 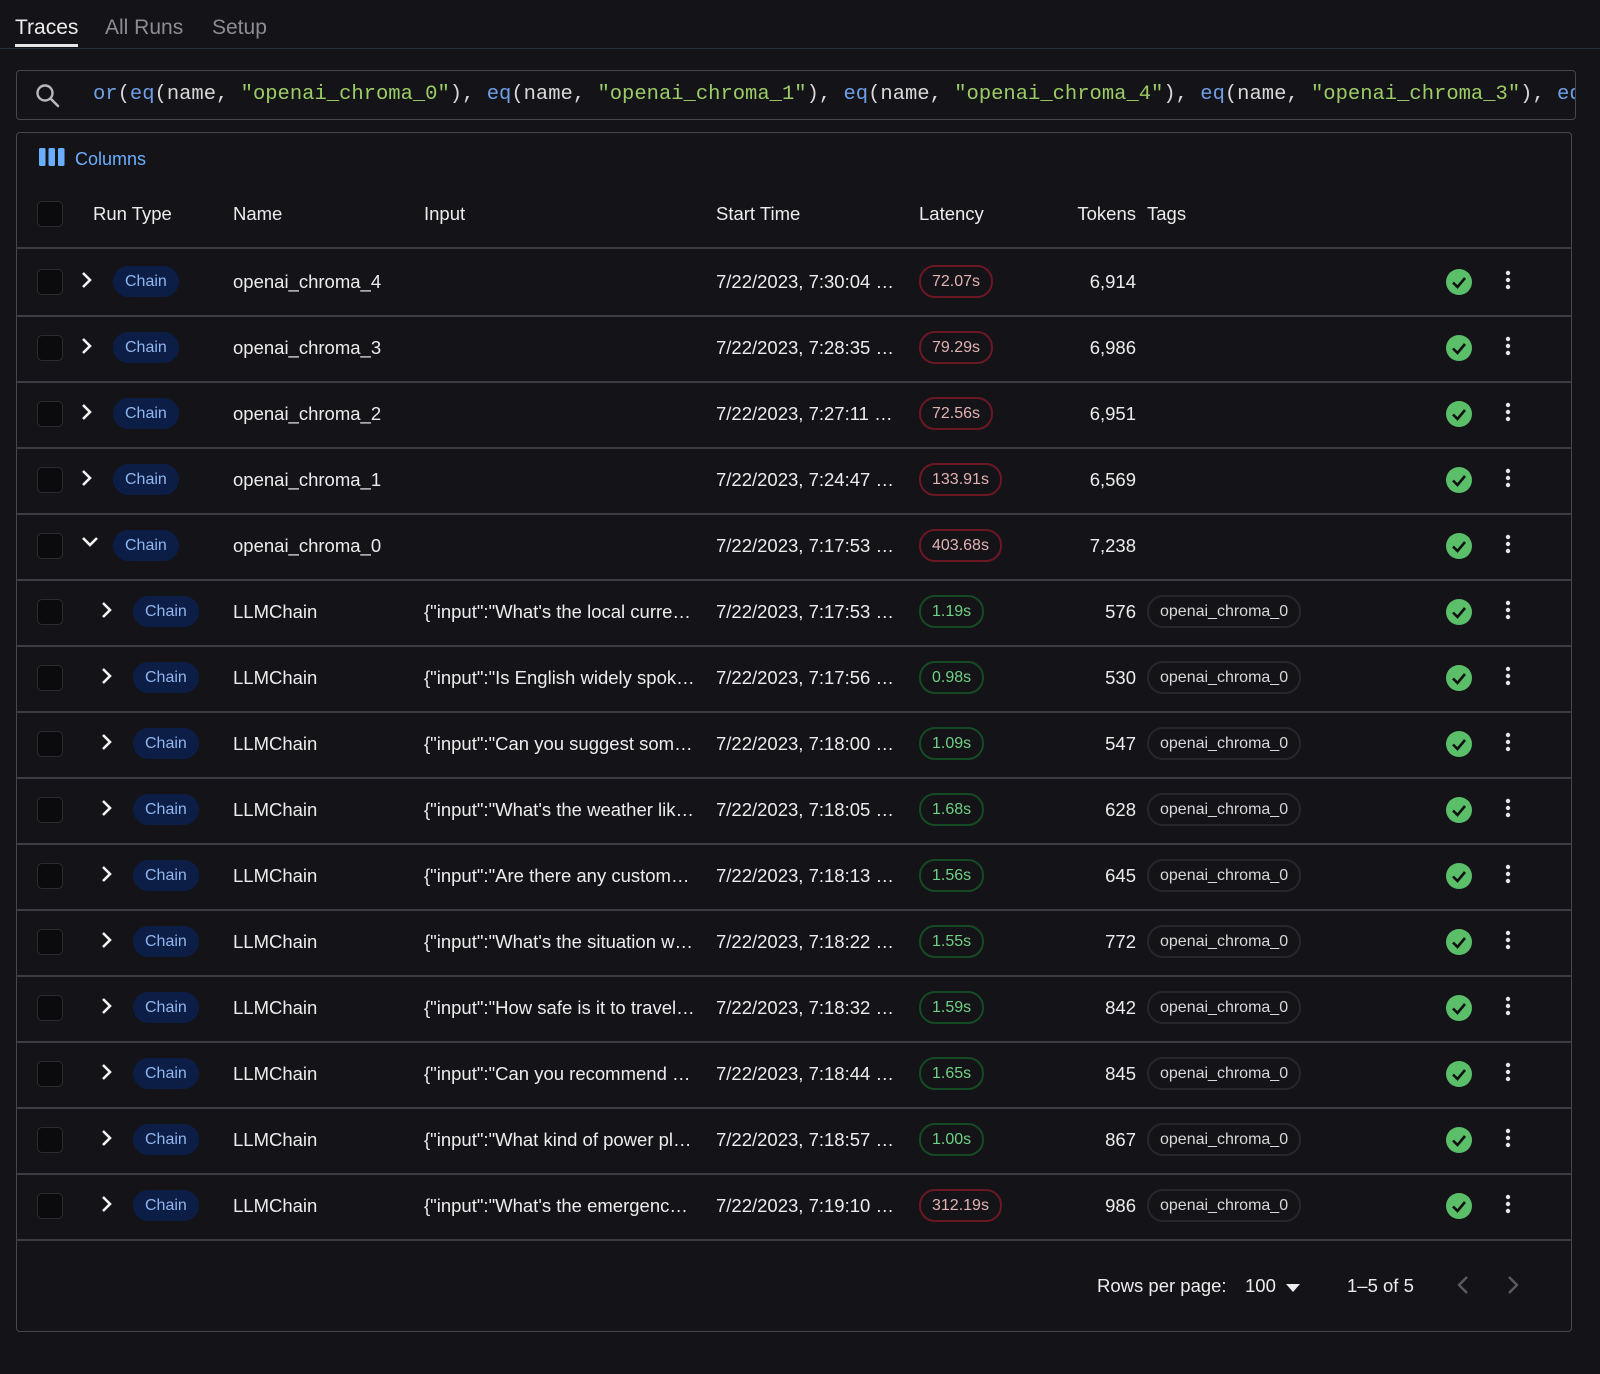 I want to click on rows-per-page-select: 100, so click(x=1272, y=1286).